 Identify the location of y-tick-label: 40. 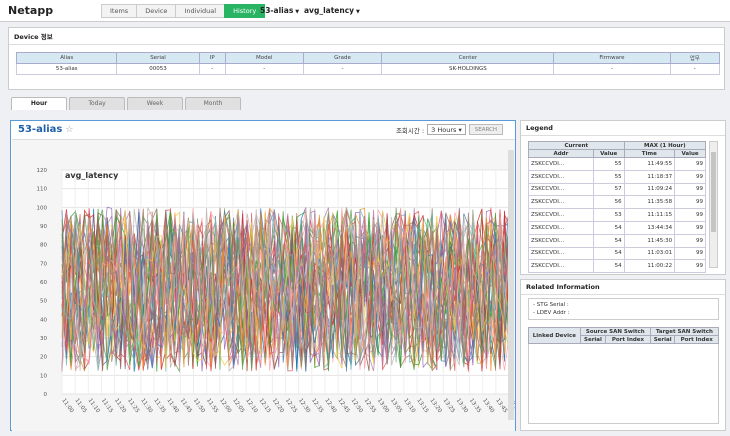
(43, 320).